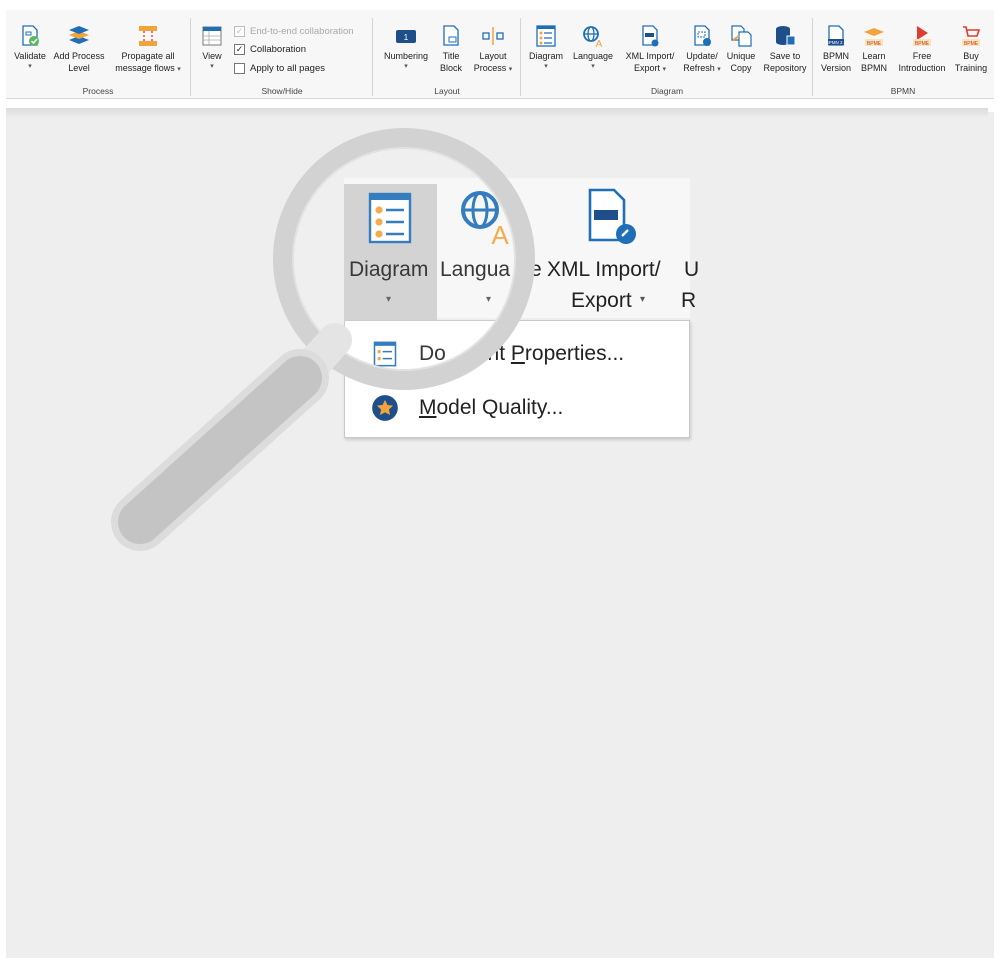 This screenshot has height=962, width=1000. I want to click on unique-label-2: Copy, so click(741, 68).